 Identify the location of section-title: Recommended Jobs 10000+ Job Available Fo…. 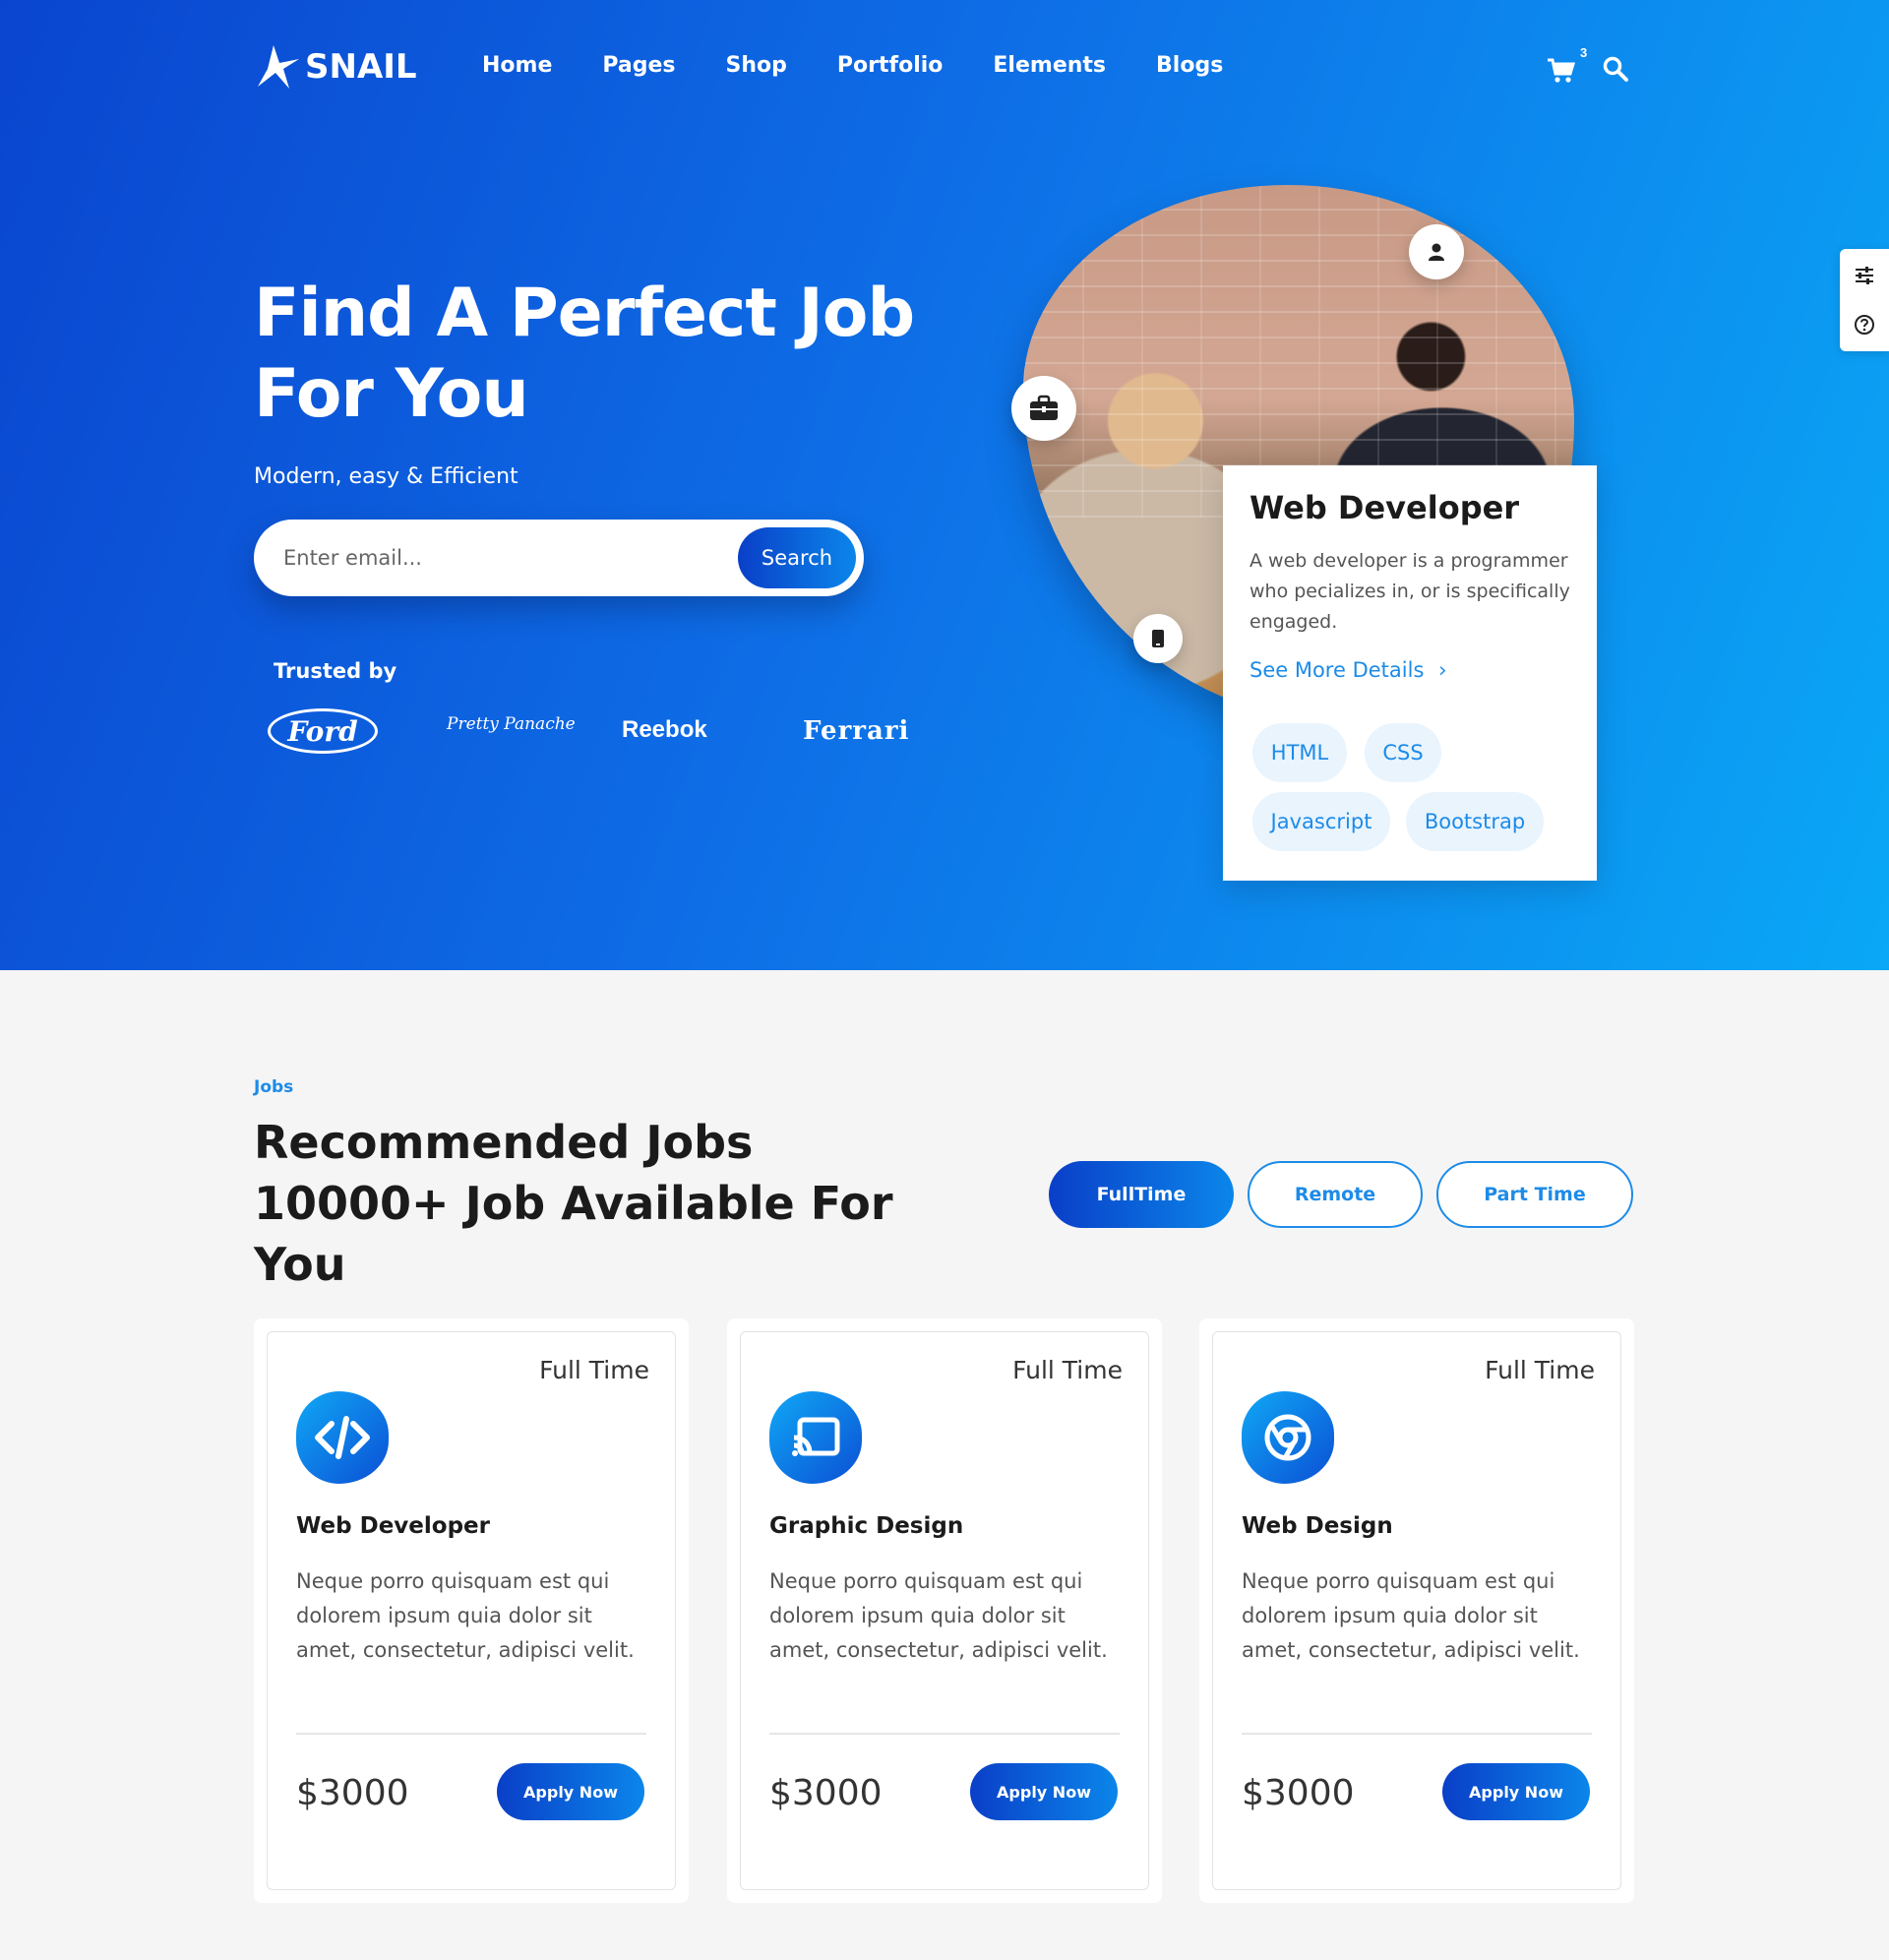
(573, 1203).